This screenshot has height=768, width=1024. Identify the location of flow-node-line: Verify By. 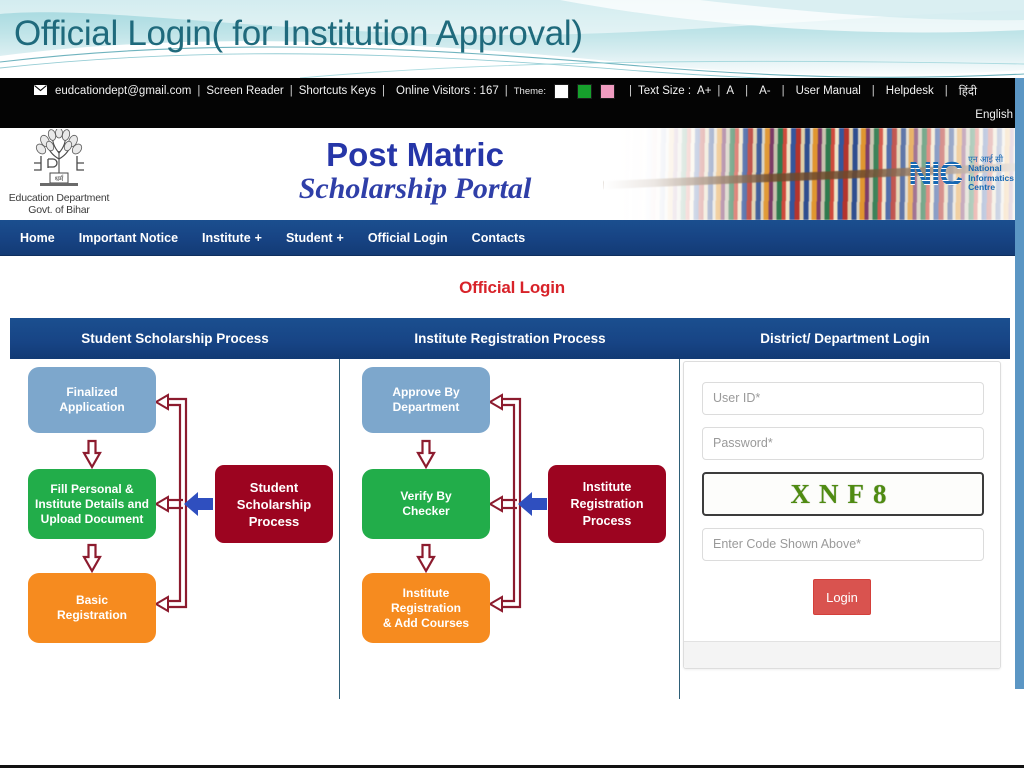
(426, 496).